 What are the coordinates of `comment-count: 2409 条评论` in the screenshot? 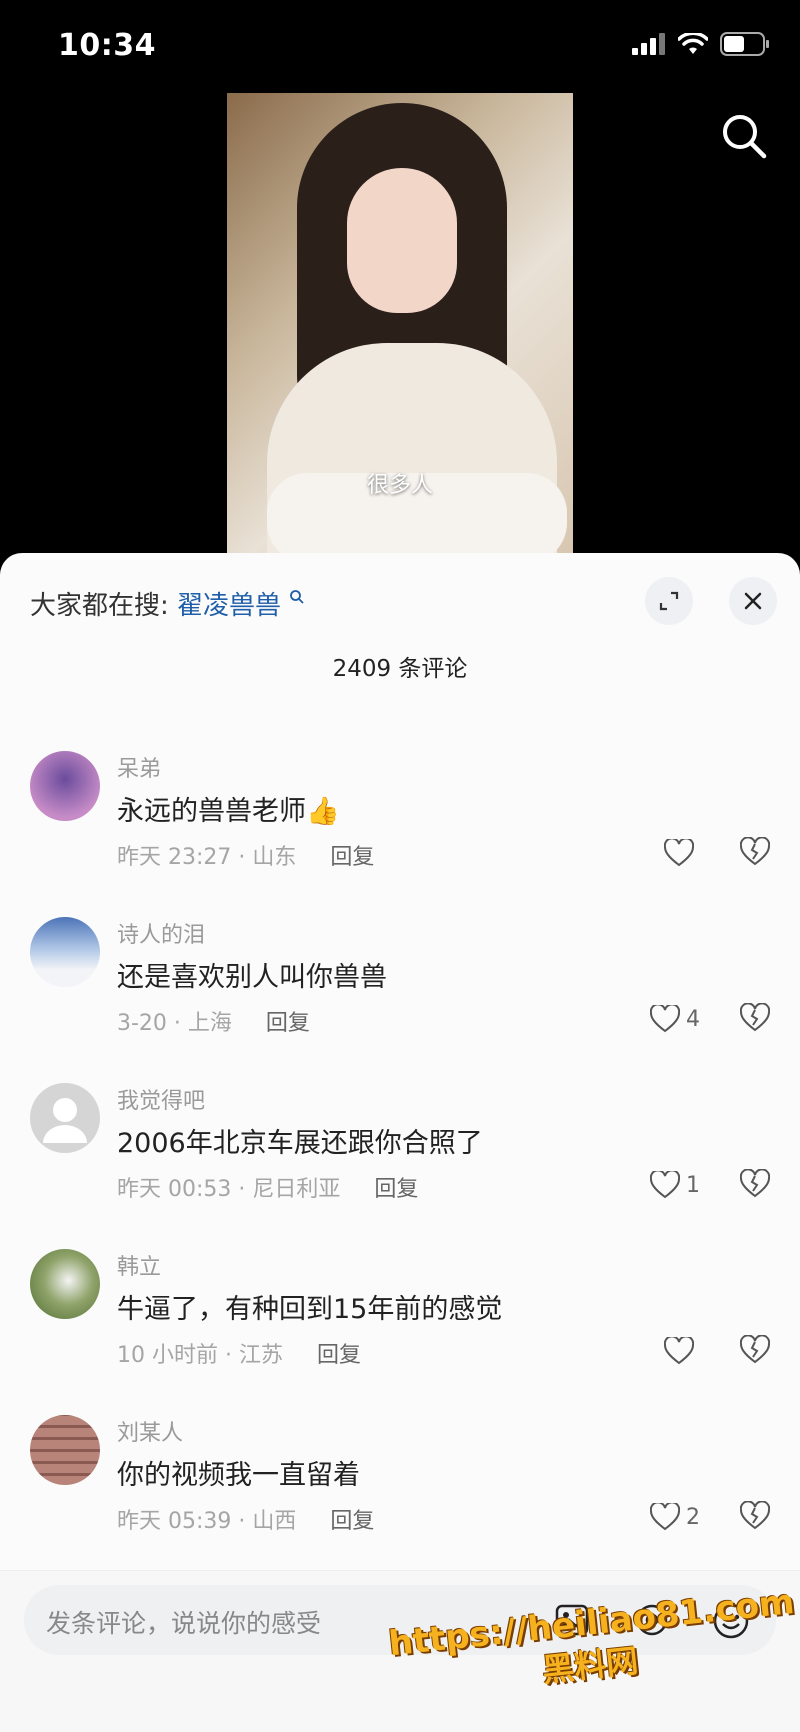 It's located at (400, 669).